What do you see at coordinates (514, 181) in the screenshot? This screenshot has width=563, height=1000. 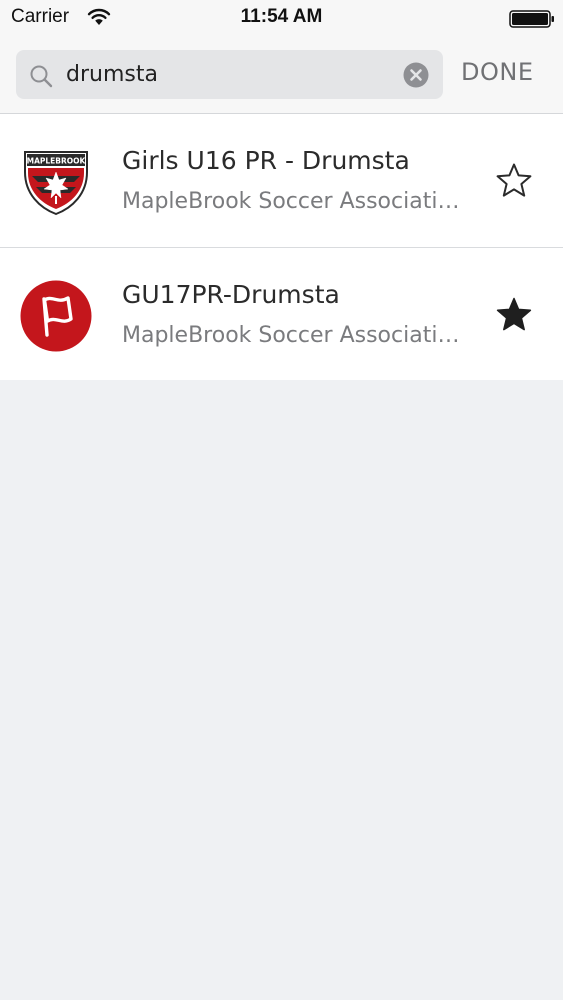 I see `star-outline-icon` at bounding box center [514, 181].